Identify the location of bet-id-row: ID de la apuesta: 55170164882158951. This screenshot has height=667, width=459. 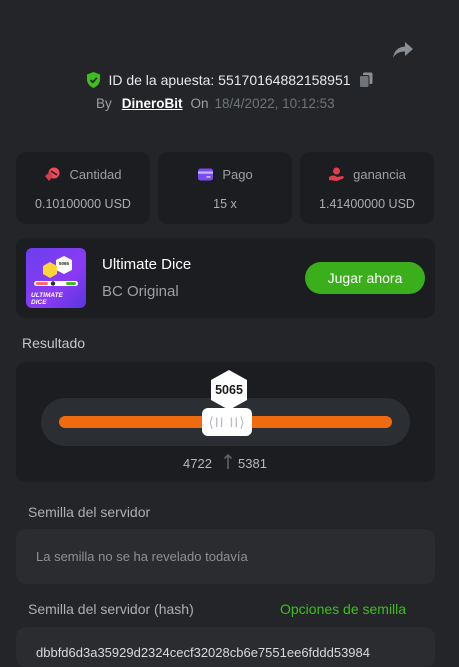
(229, 80).